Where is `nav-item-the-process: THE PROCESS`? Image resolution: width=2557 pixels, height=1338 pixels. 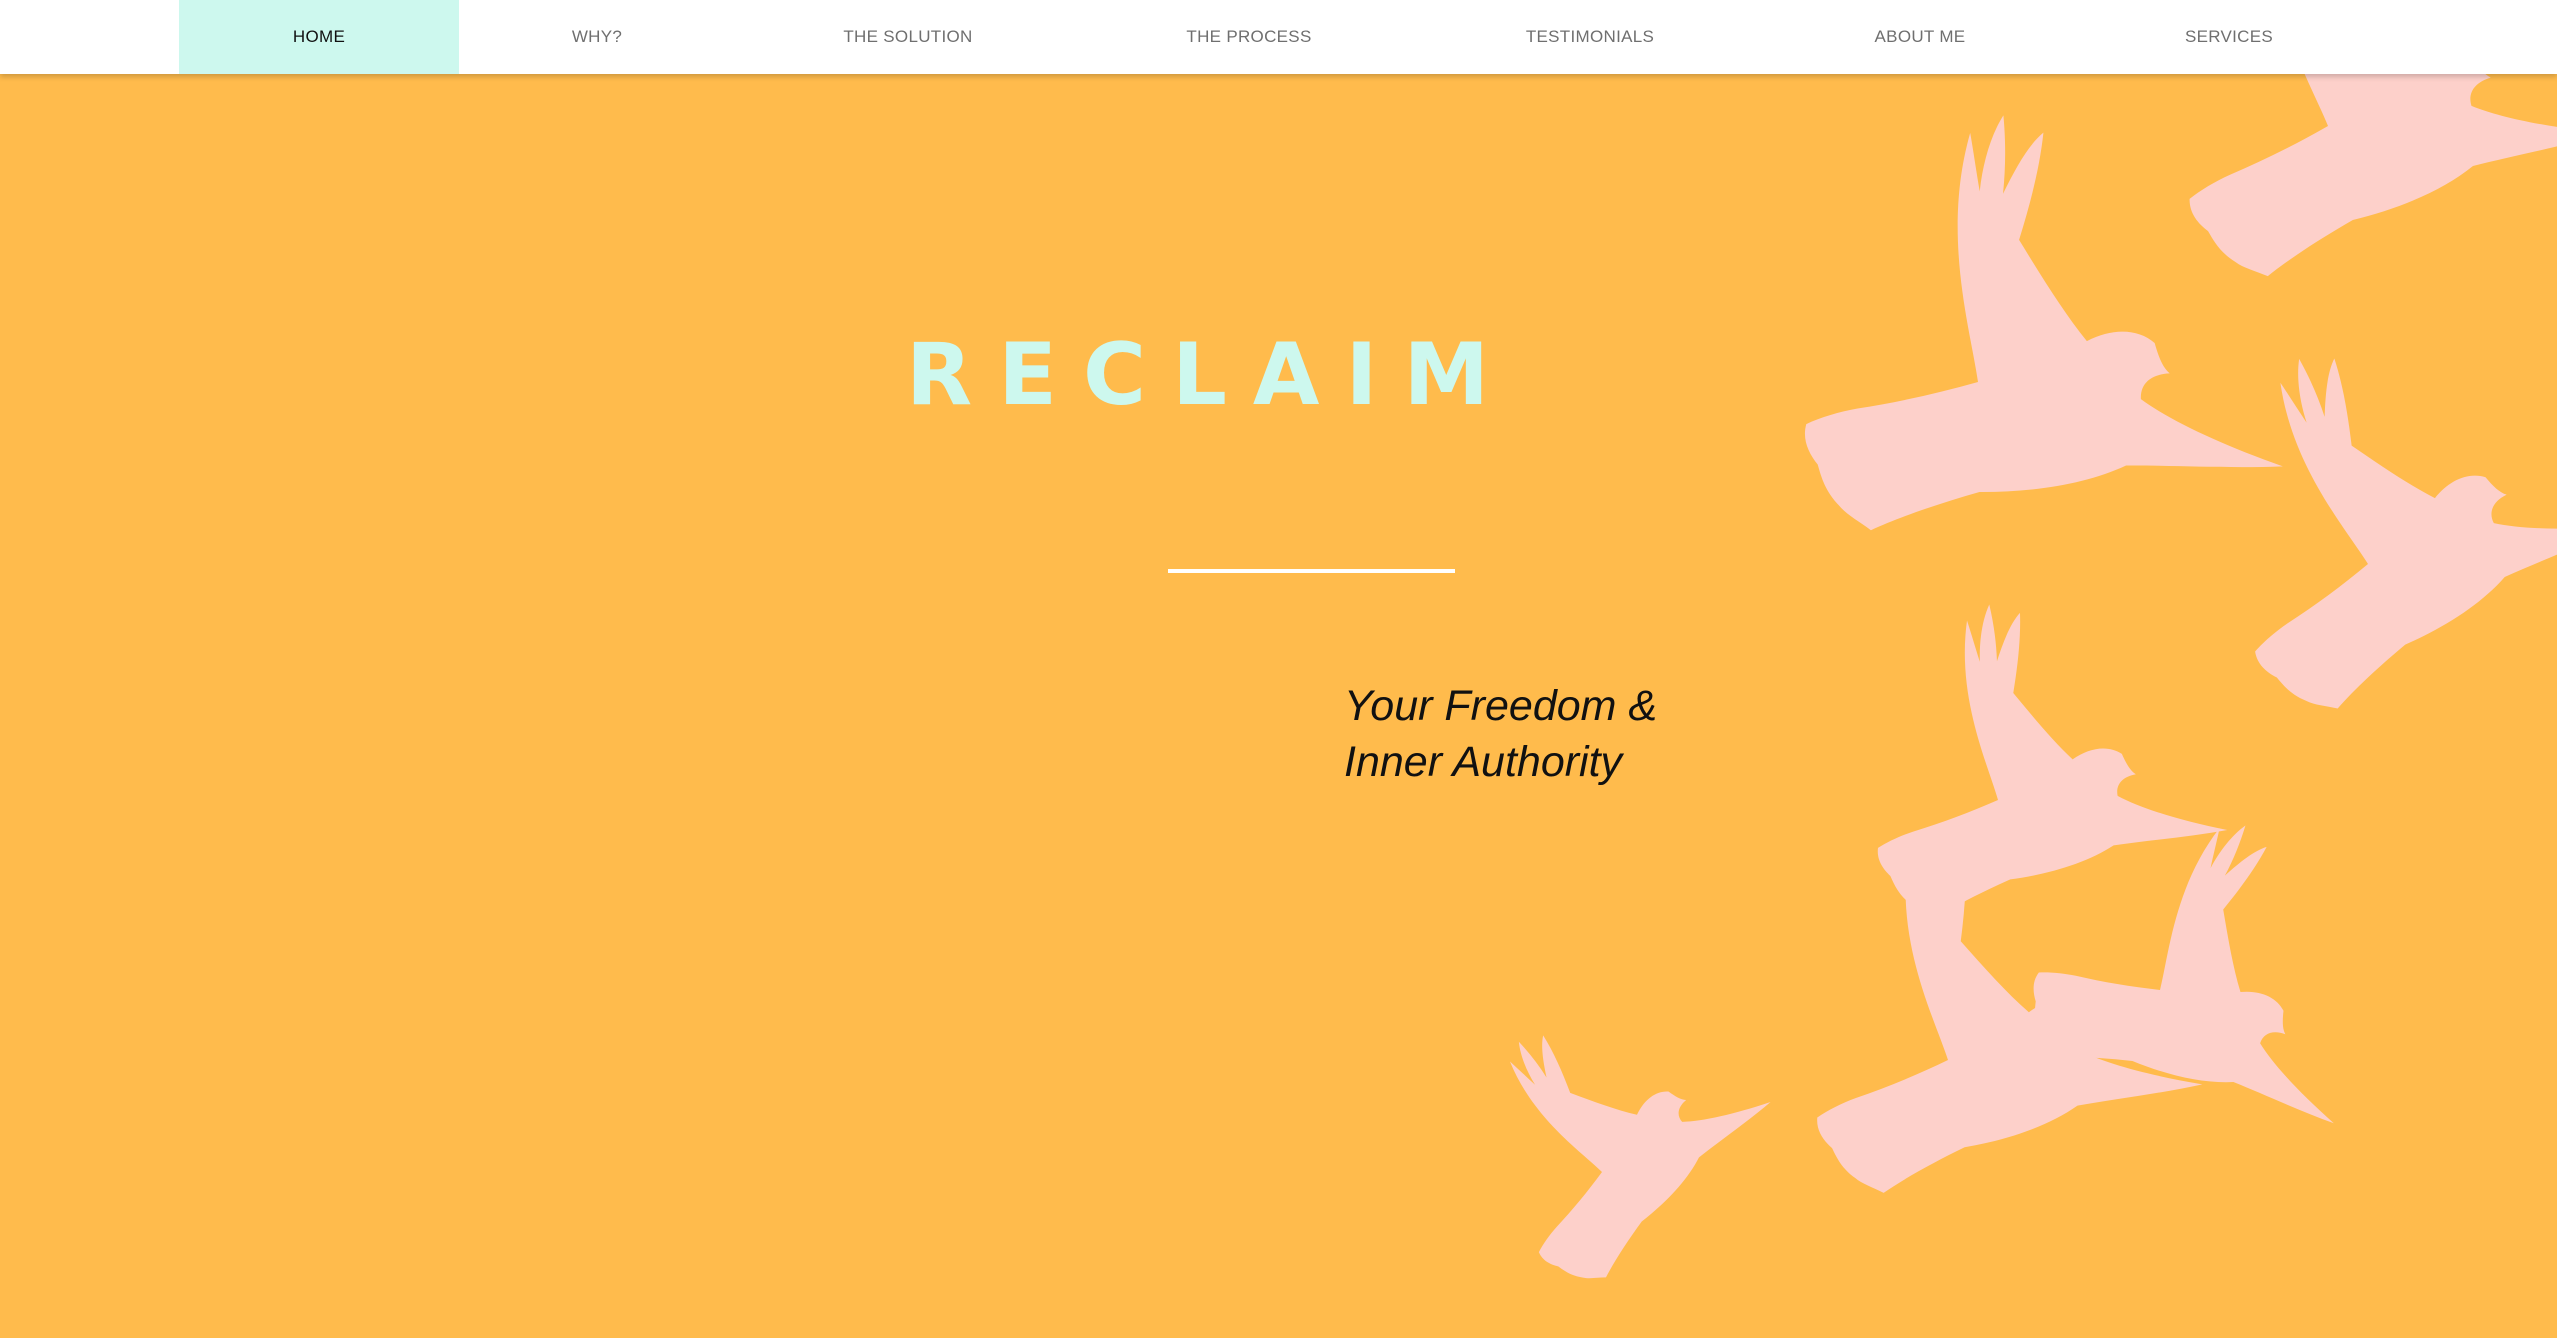 nav-item-the-process: THE PROCESS is located at coordinates (1249, 37).